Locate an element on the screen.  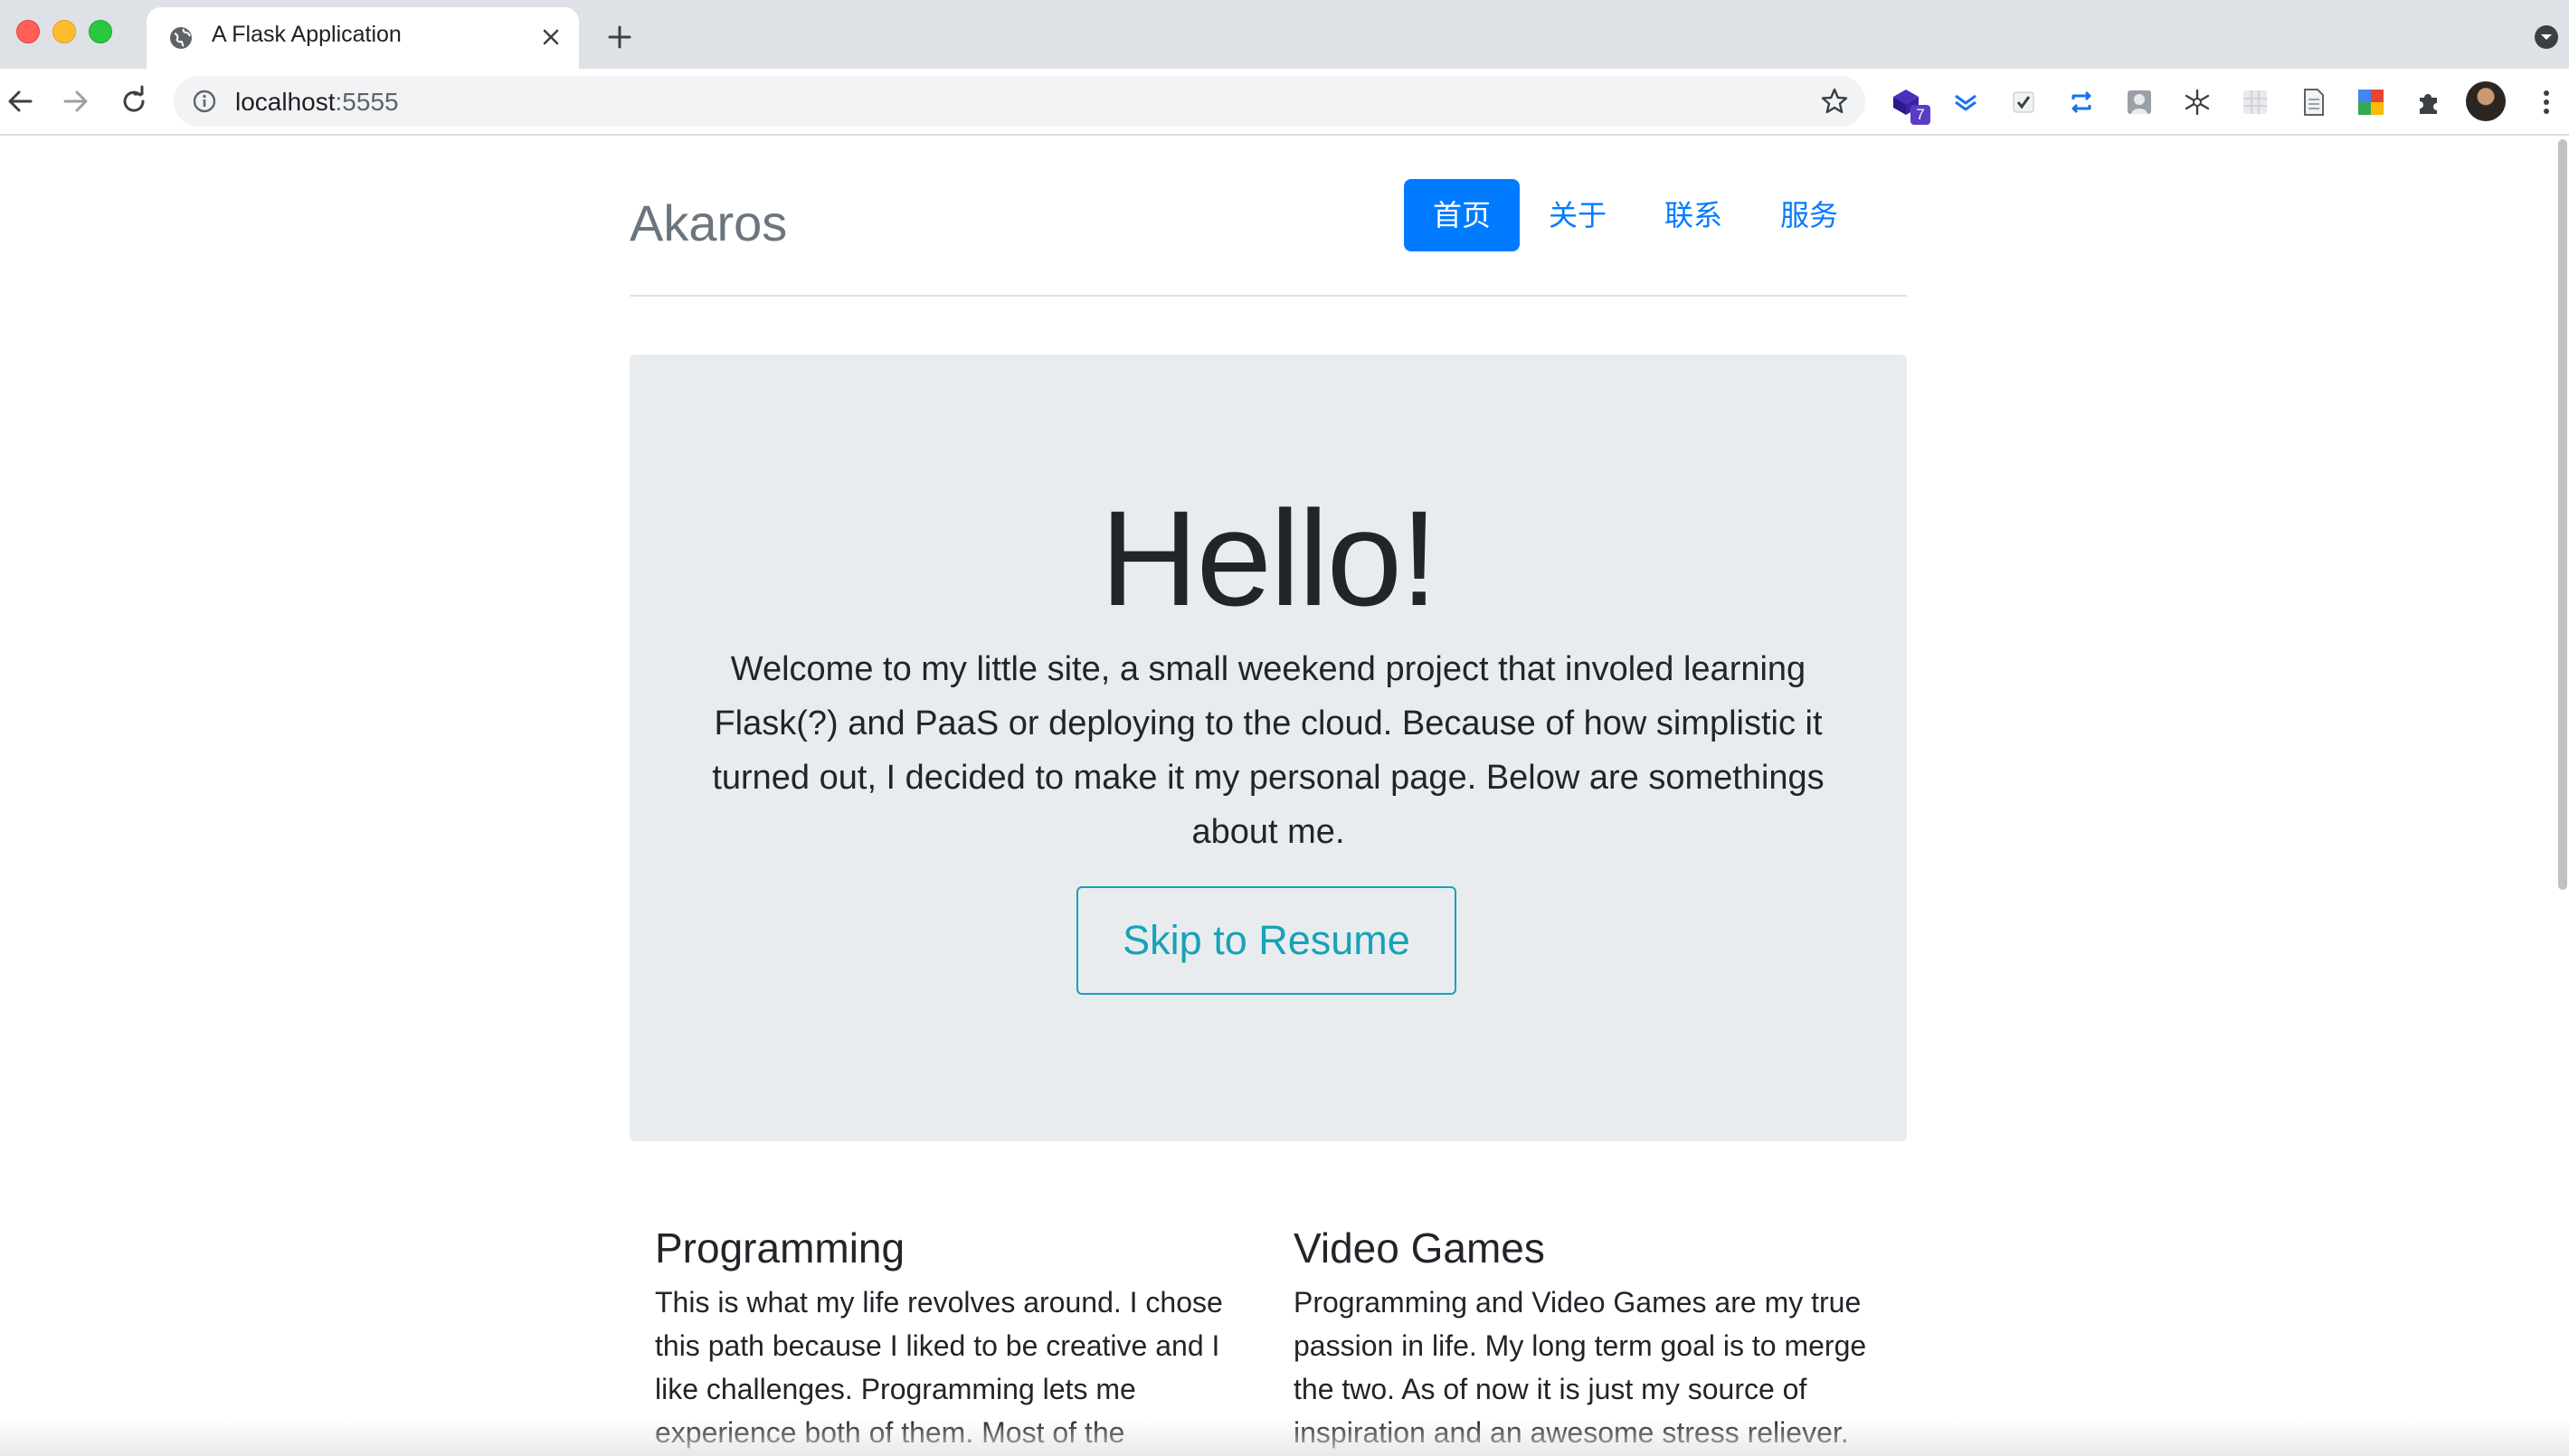
hero-heading: Hello! is located at coordinates (1269, 558).